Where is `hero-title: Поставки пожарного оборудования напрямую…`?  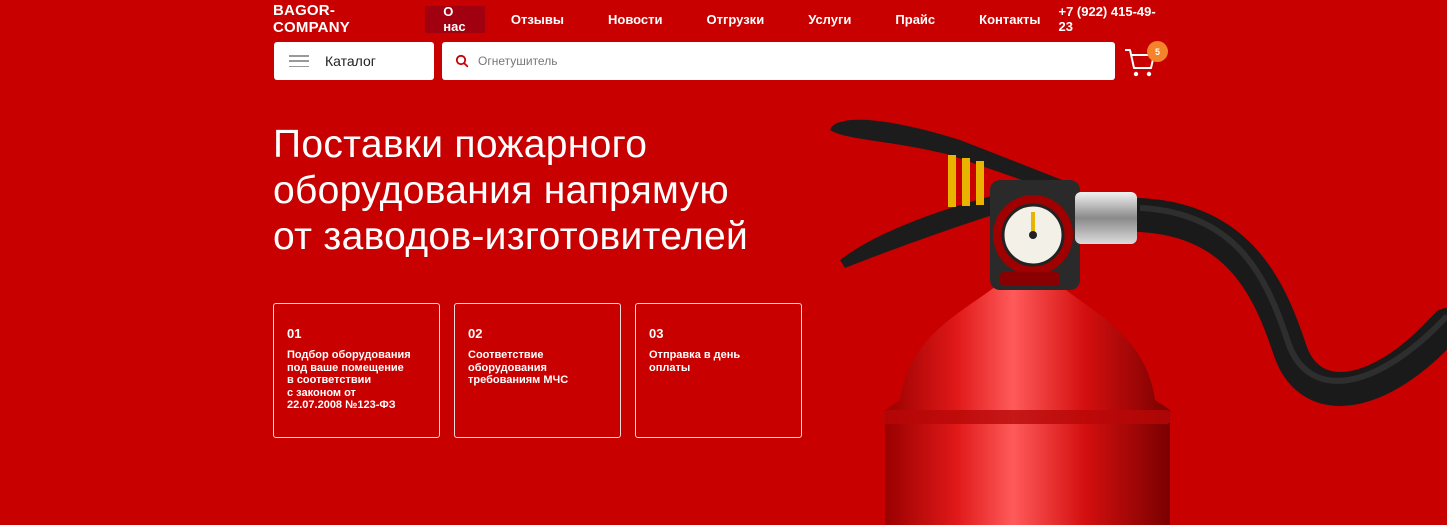
hero-title: Поставки пожарного оборудования напрямую… is located at coordinates (573, 191).